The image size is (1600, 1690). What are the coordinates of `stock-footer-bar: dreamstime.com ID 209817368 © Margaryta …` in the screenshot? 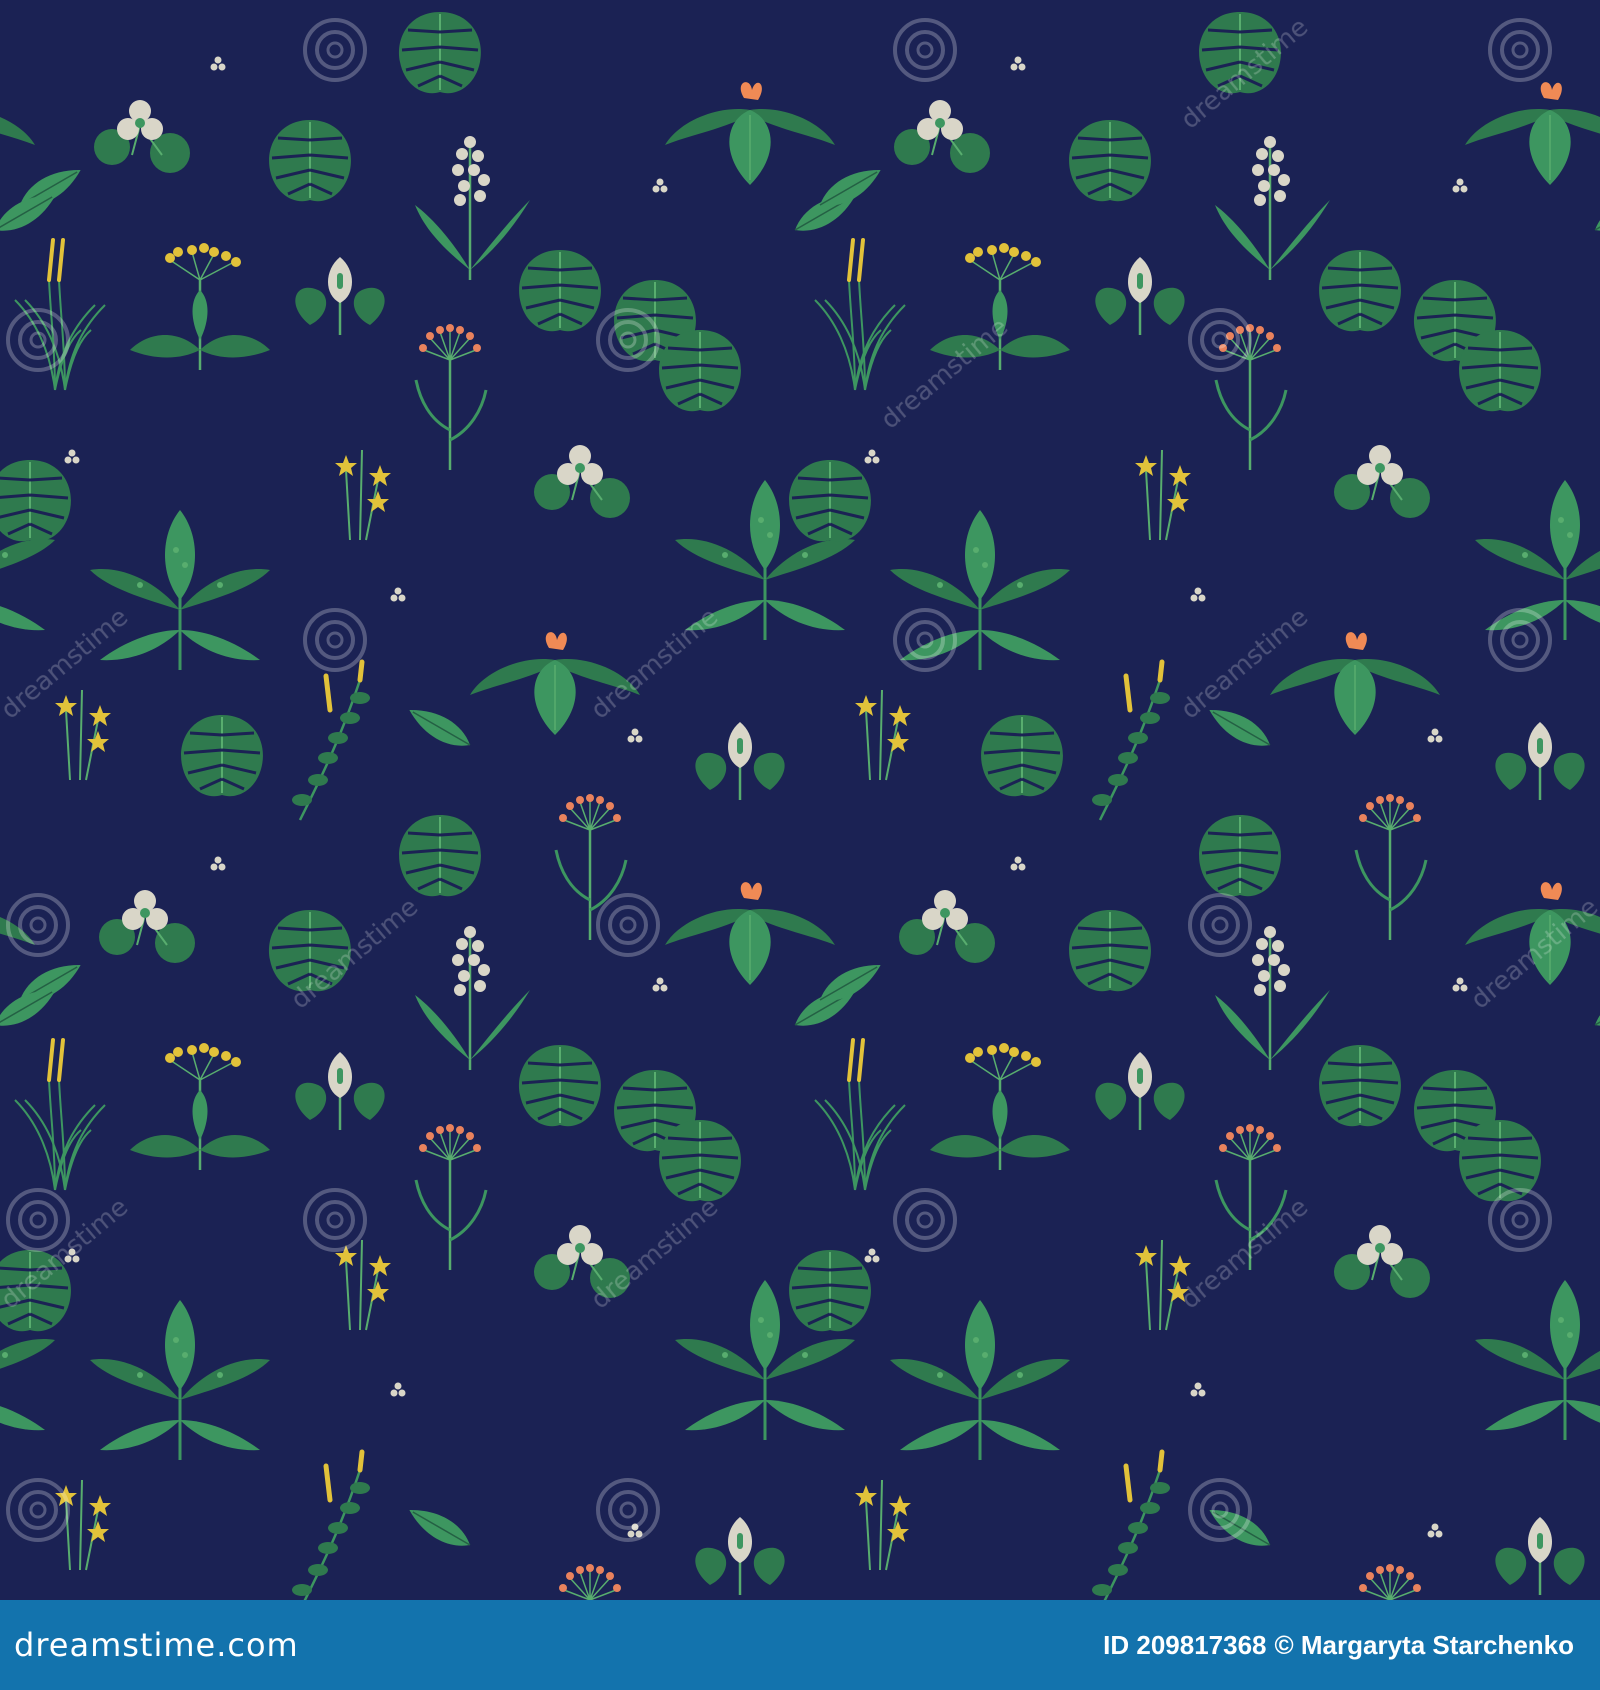 It's located at (800, 1645).